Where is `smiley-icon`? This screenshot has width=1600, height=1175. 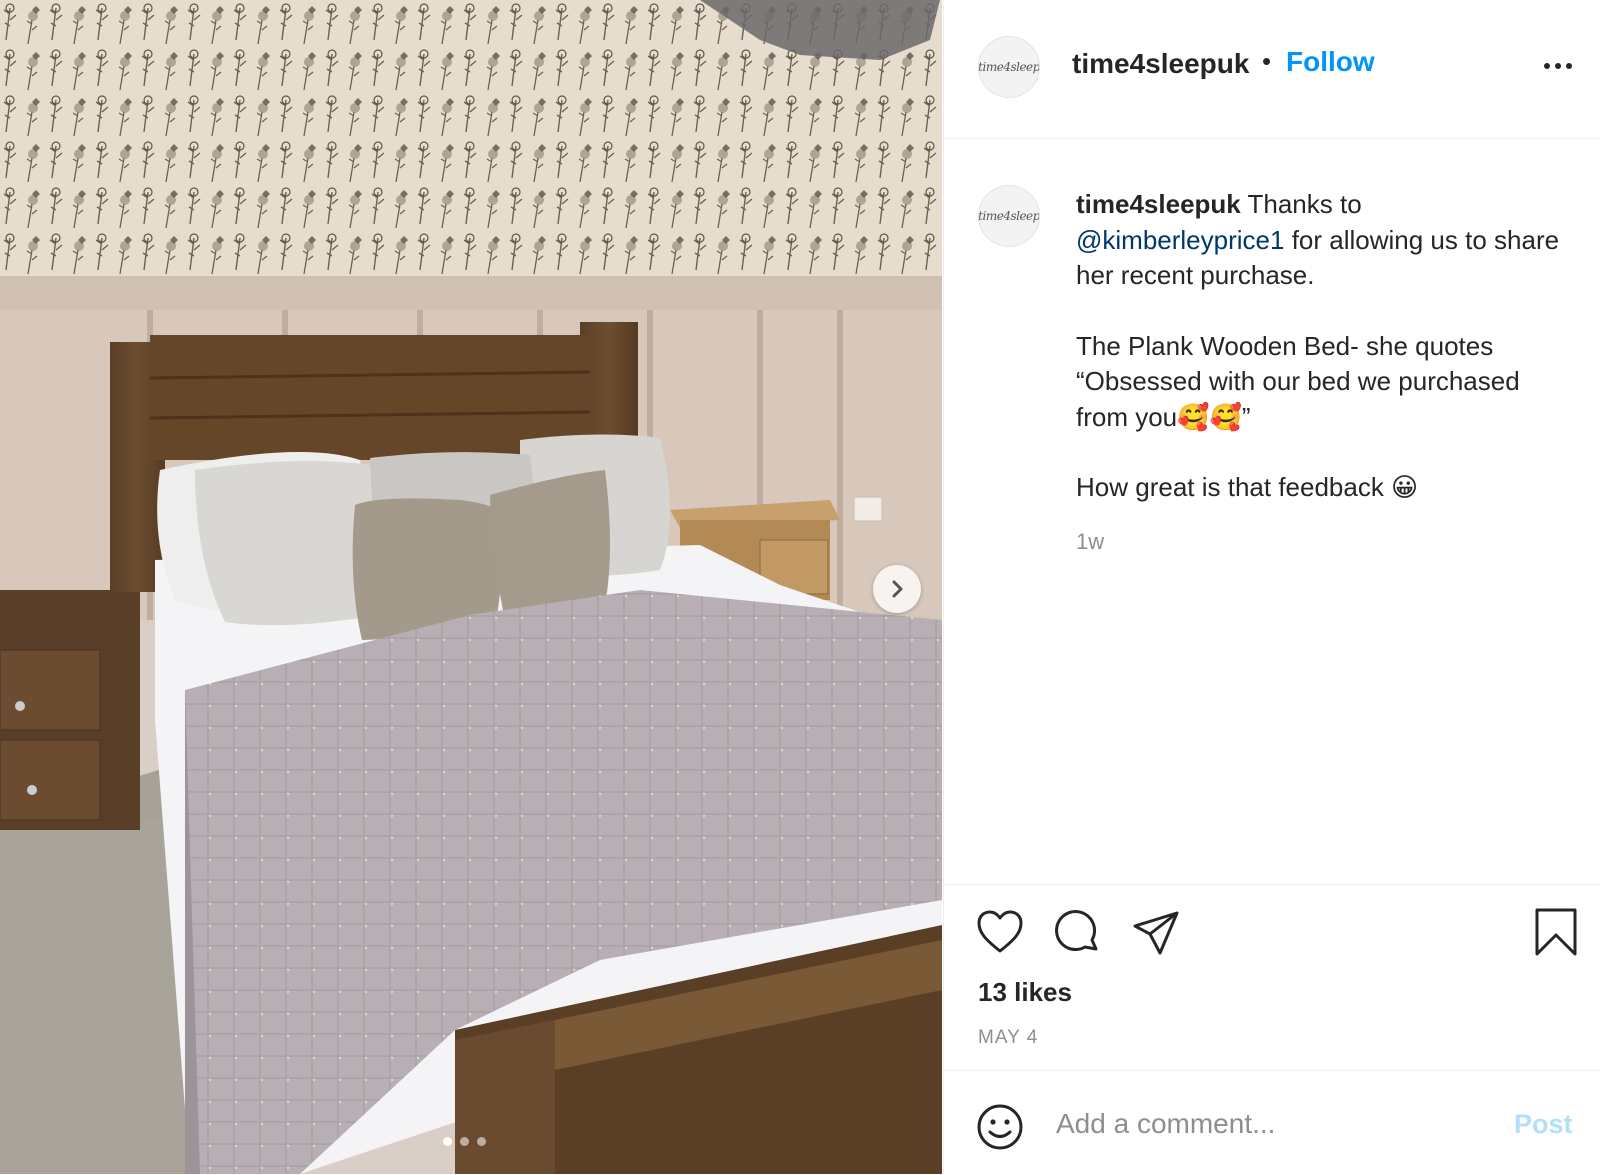
smiley-icon is located at coordinates (1000, 1129).